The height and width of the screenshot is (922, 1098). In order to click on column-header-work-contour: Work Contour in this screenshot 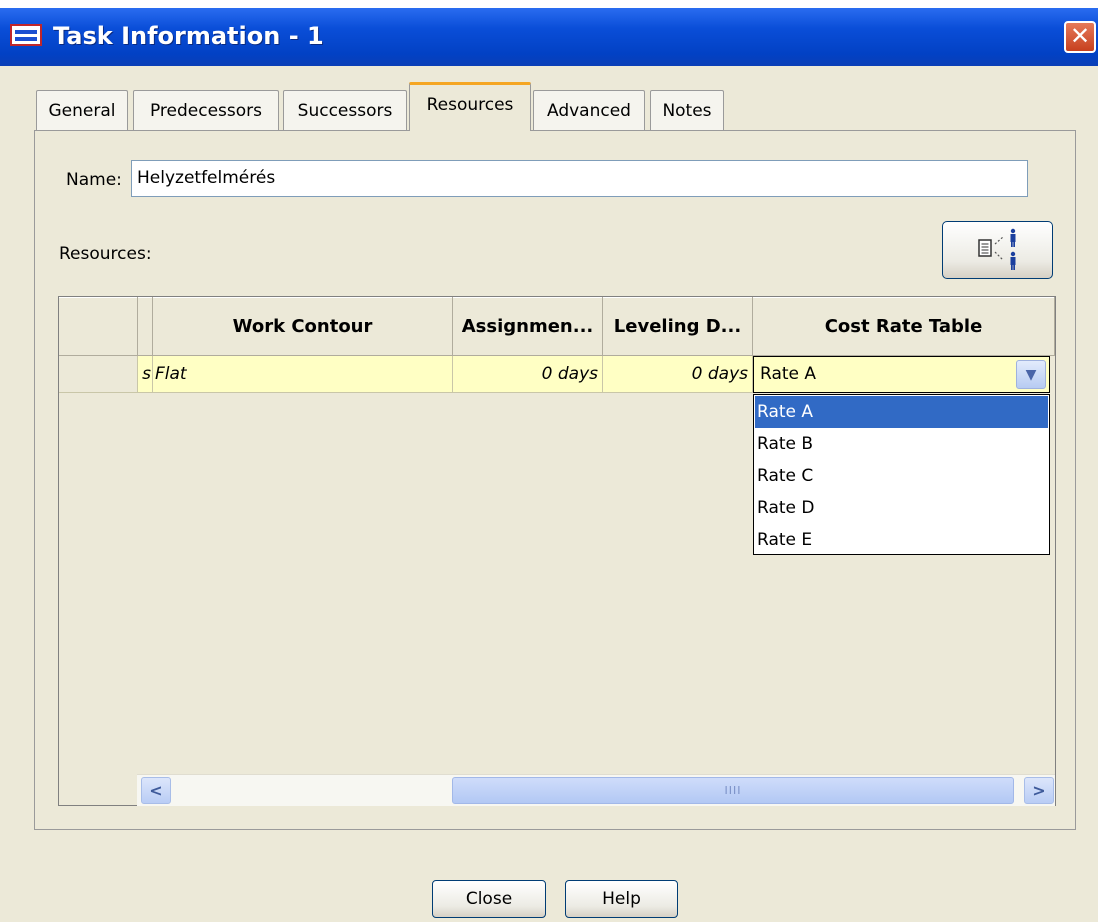, I will do `click(303, 326)`.